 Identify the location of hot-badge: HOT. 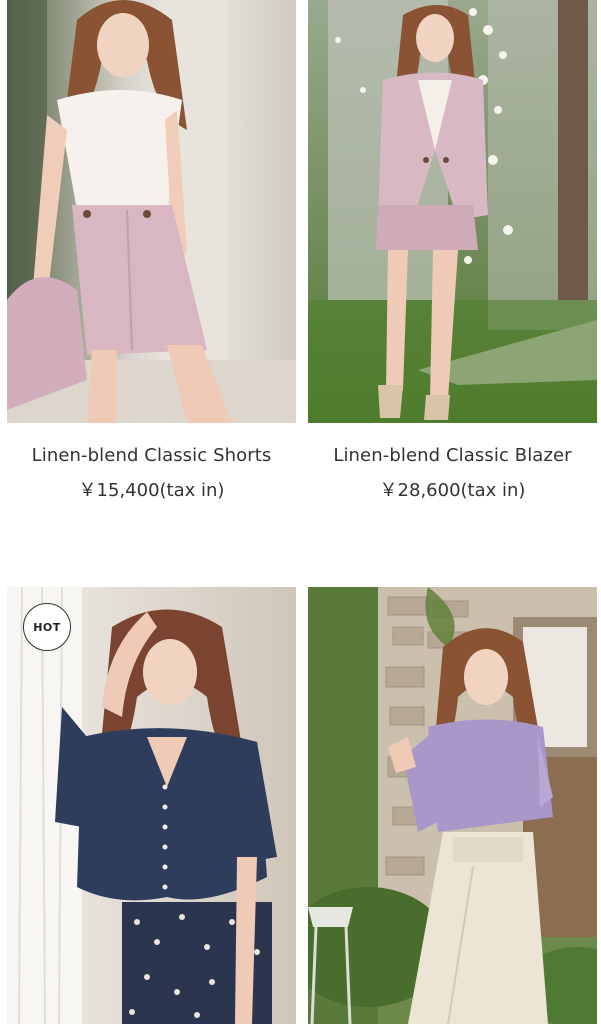
(47, 627).